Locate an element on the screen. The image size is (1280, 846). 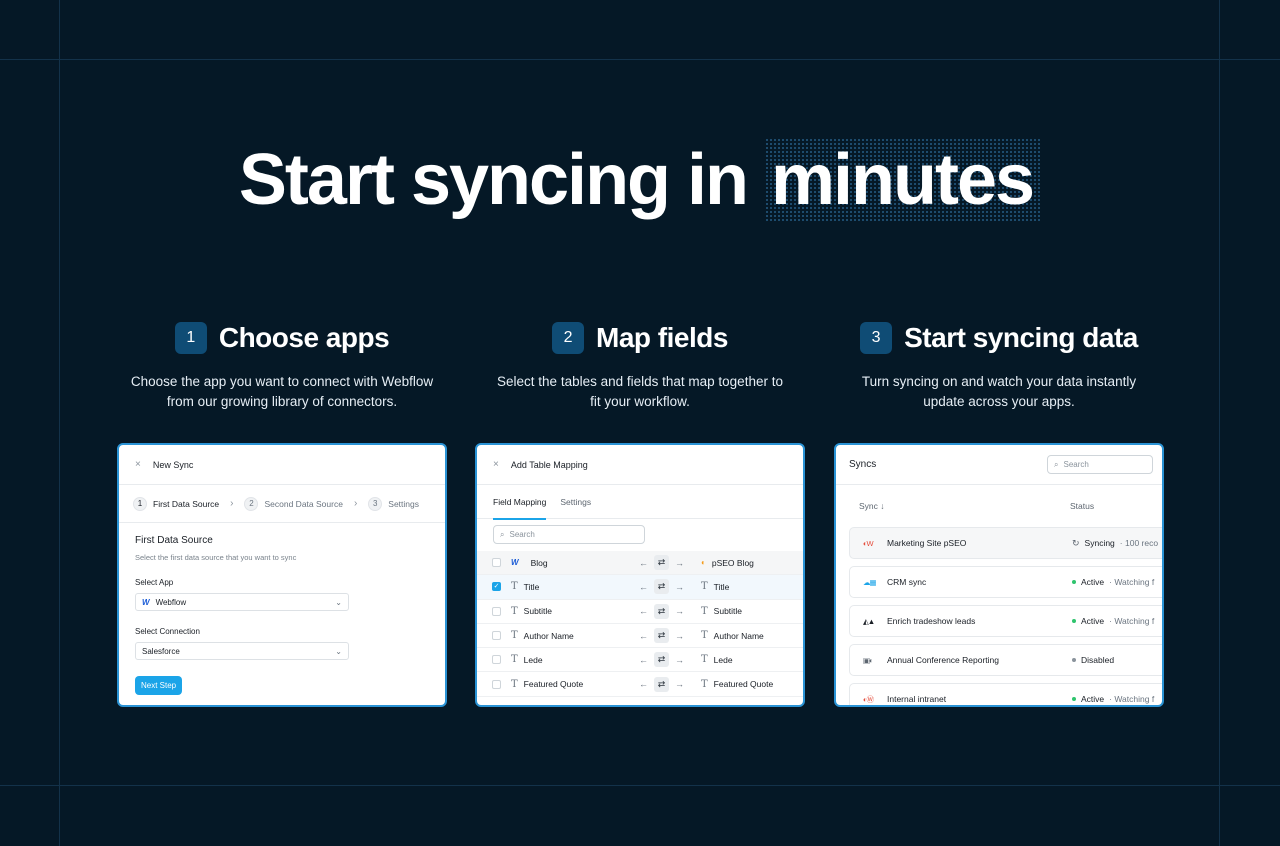
select-connection-value: Salesforce is located at coordinates (161, 651).